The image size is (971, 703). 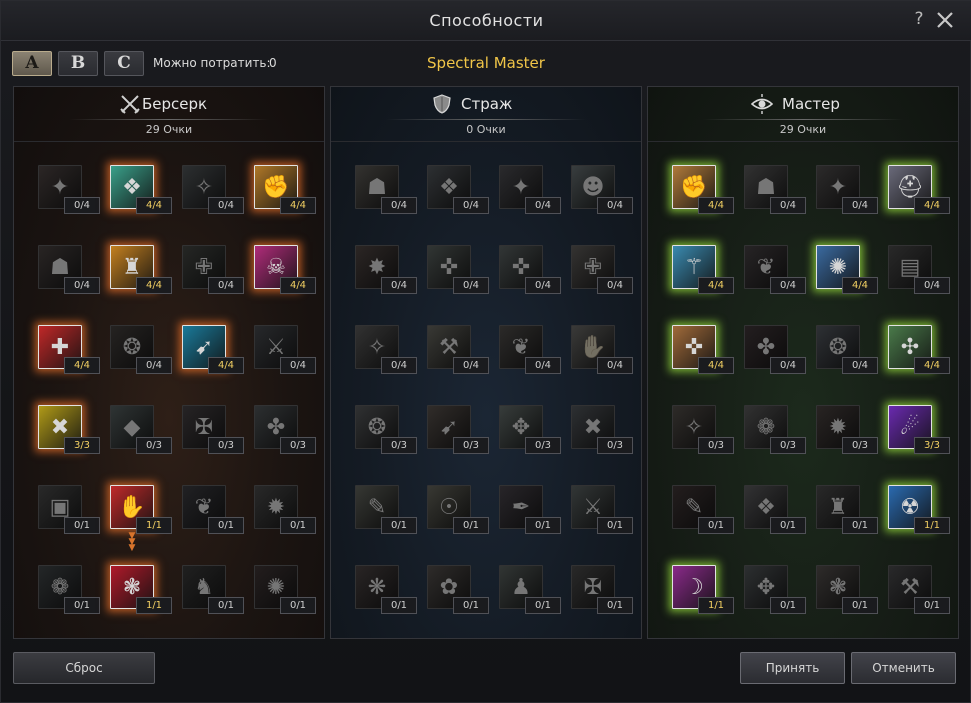 What do you see at coordinates (847, 509) in the screenshot?
I see `skill-slot: ♜ 0/1` at bounding box center [847, 509].